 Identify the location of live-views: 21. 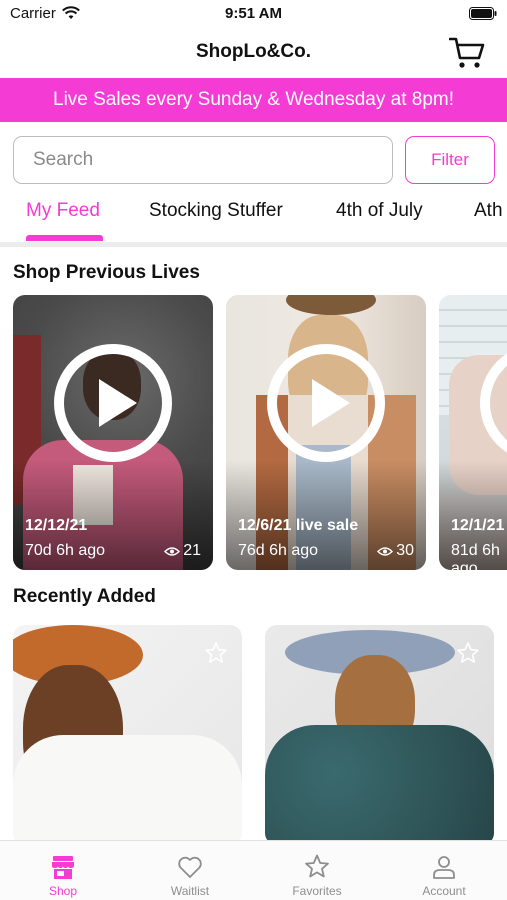
(182, 551).